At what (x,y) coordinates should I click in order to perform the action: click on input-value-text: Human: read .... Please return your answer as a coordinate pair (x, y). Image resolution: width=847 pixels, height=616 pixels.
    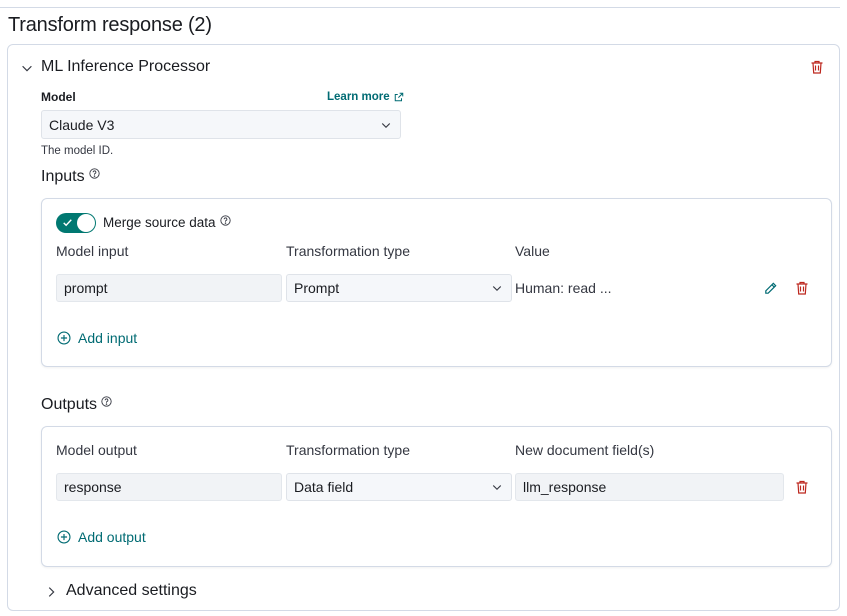
    Looking at the image, I should click on (563, 288).